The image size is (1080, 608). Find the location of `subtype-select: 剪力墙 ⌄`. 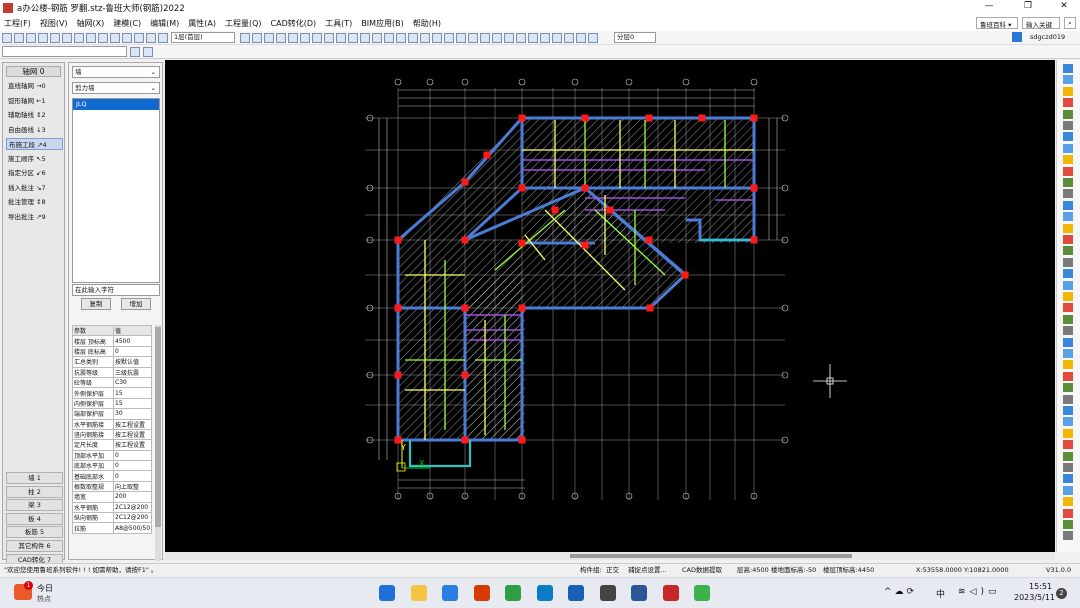

subtype-select: 剪力墙 ⌄ is located at coordinates (116, 88).